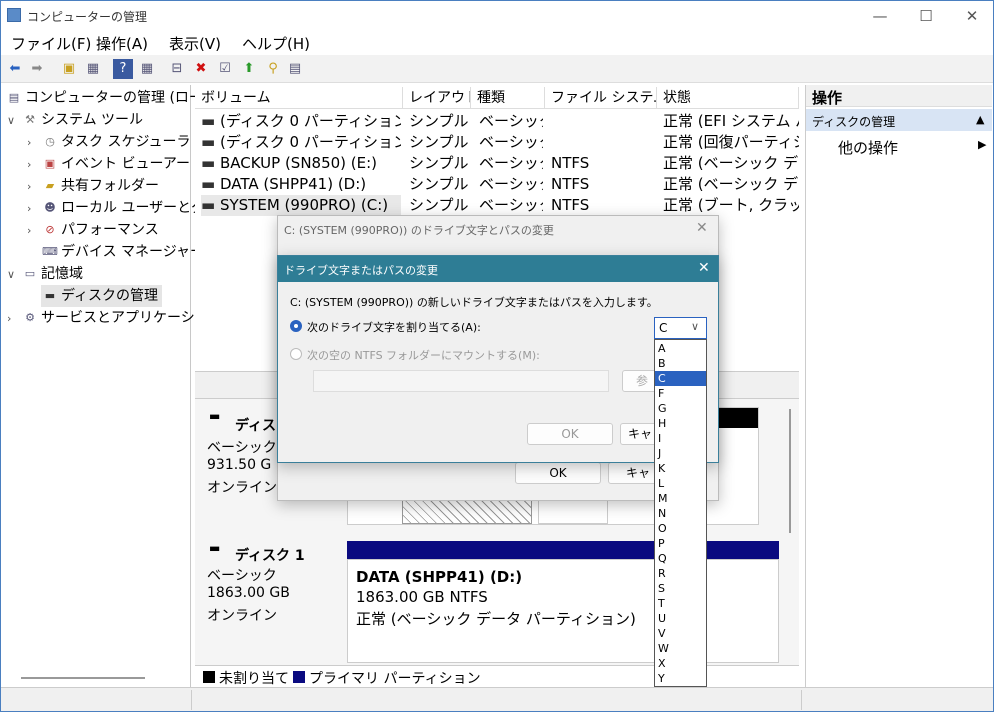 The height and width of the screenshot is (712, 994). What do you see at coordinates (394, 327) in the screenshot?
I see `radio-assign-label: 次のドライブ文字を割り当てる(A):` at bounding box center [394, 327].